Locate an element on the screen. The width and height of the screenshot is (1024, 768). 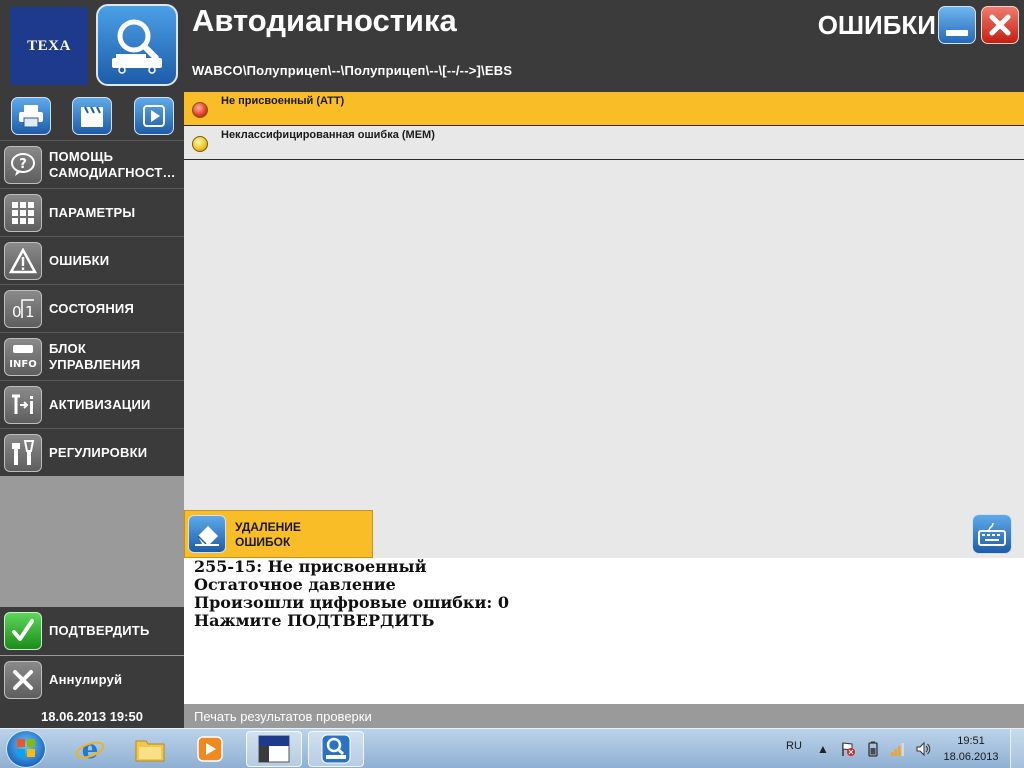
tray-expand-icon: ▲ is located at coordinates (823, 749).